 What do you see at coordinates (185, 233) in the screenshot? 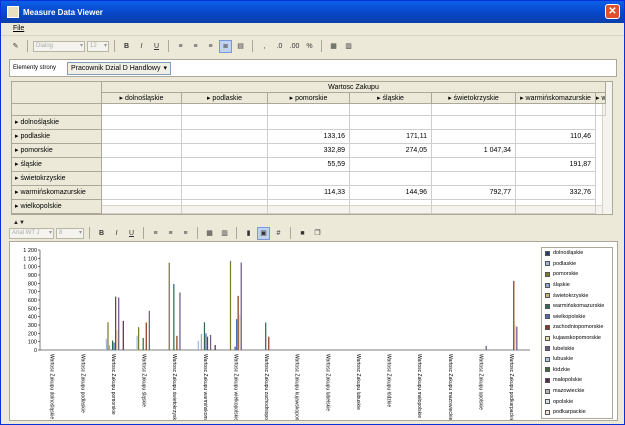
I see `chart-align-right-icon: ≡` at bounding box center [185, 233].